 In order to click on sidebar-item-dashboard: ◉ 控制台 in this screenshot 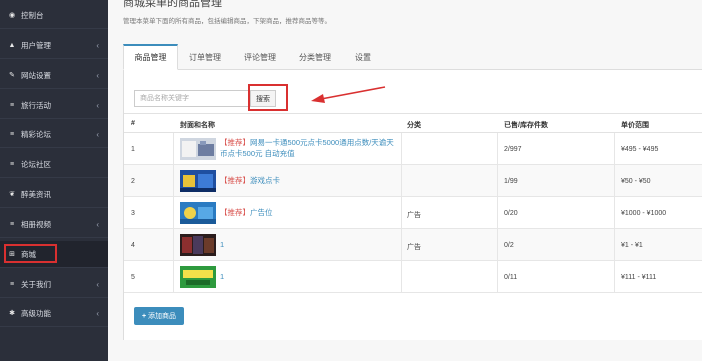, I will do `click(54, 15)`.